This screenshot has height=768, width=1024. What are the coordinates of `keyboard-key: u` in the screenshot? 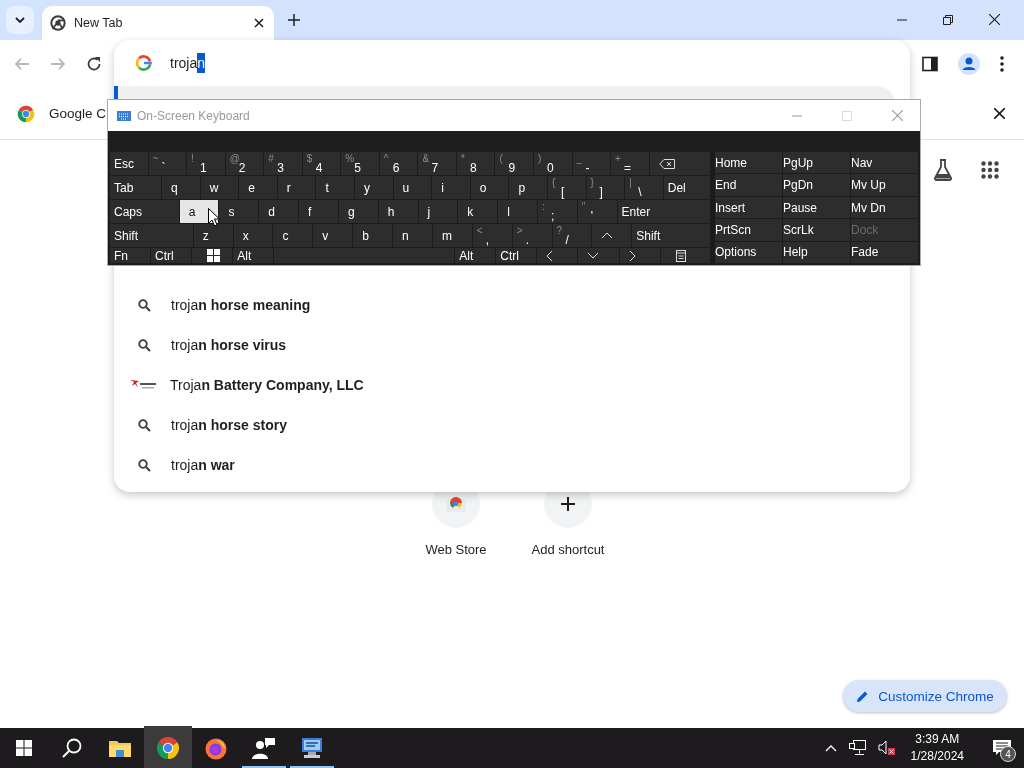 It's located at (412, 187).